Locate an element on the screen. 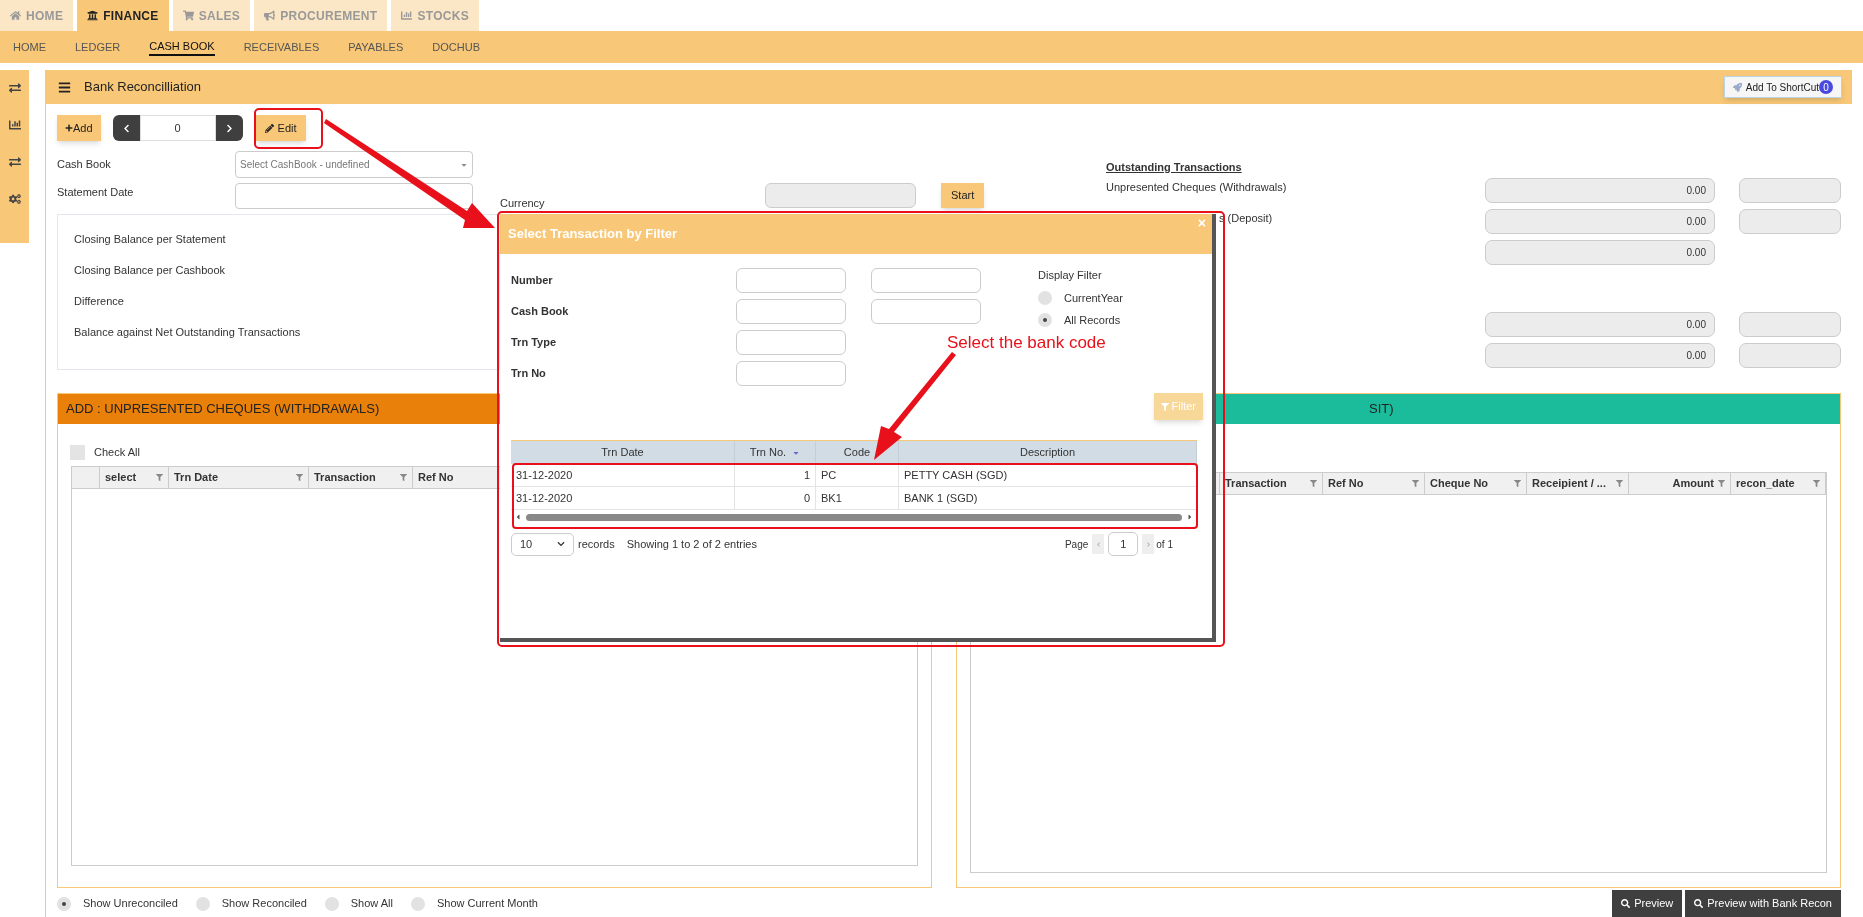 This screenshot has width=1863, height=917. column-header: Cheque No is located at coordinates (1476, 483).